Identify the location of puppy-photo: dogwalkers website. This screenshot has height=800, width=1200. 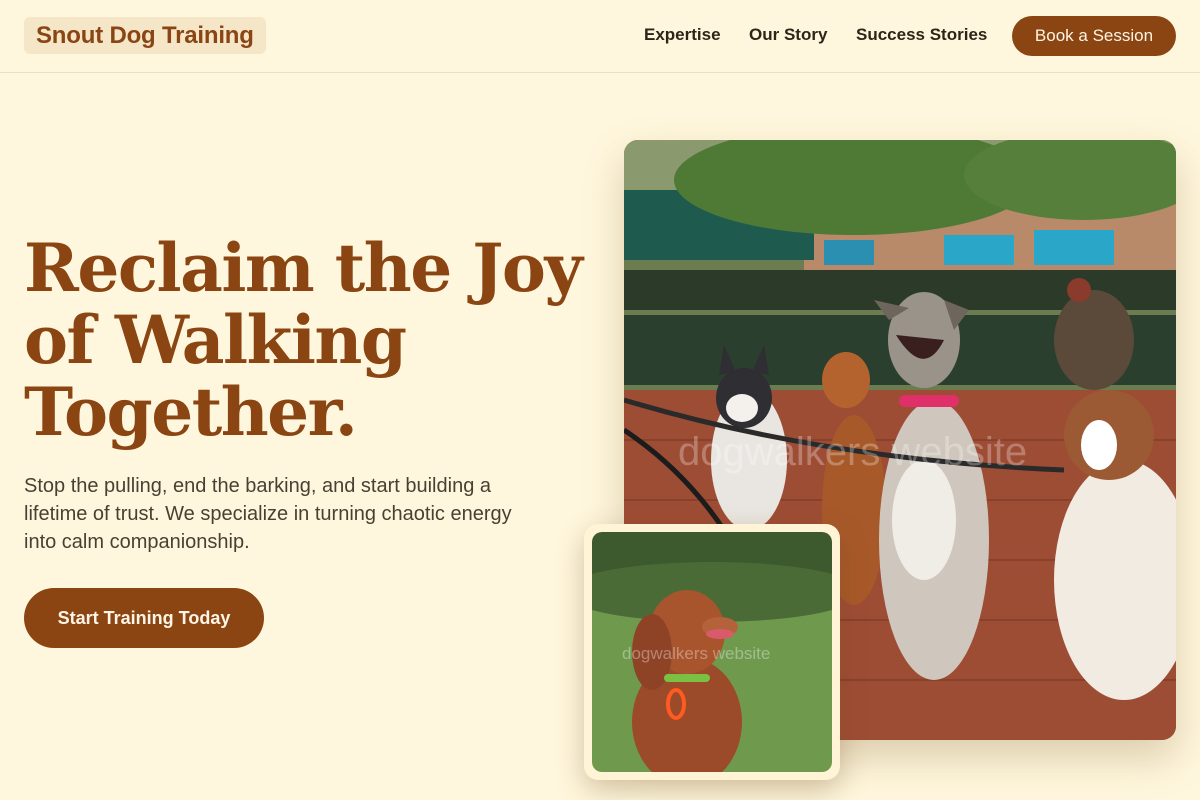
(712, 652).